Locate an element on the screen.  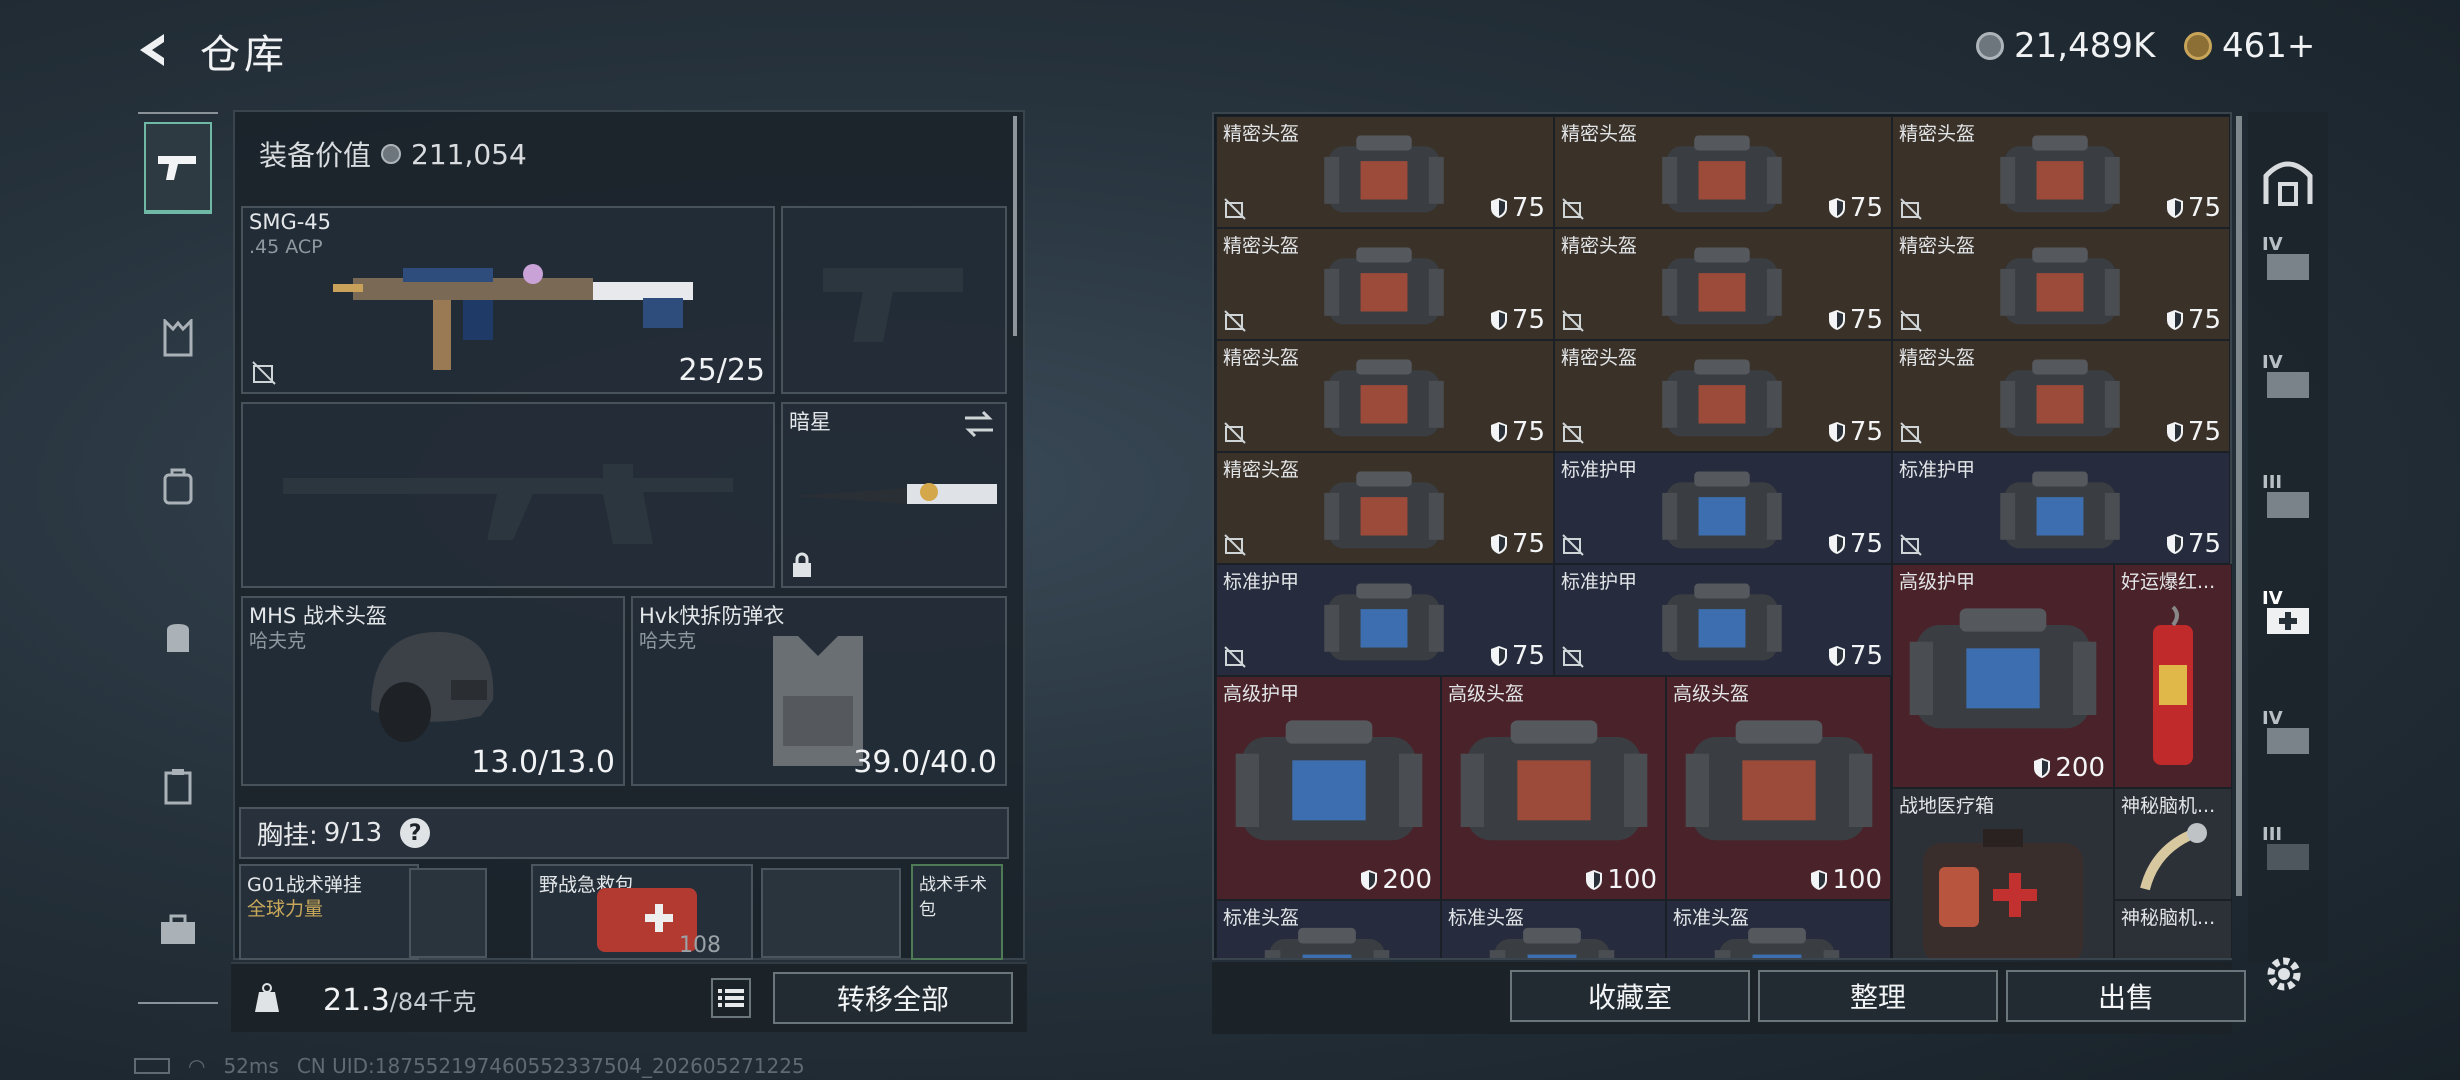
secondary-weapon-slot is located at coordinates (508, 495).